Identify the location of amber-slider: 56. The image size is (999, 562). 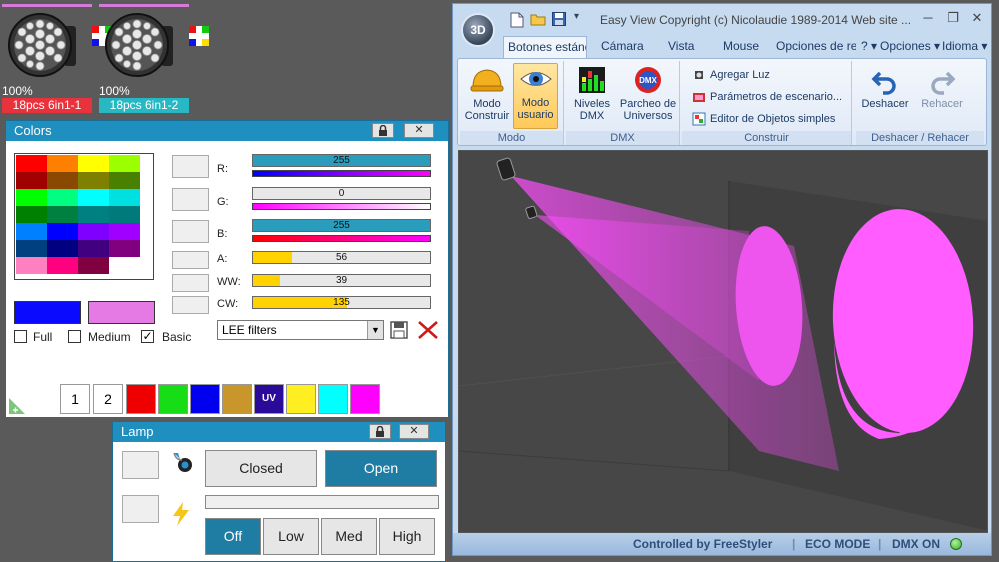
(341, 257).